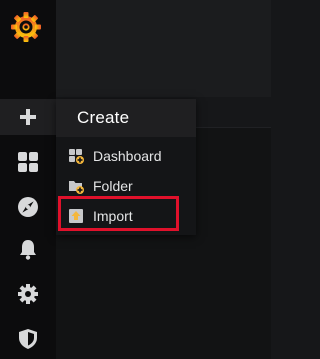  I want to click on compass-explore-icon, so click(28, 207).